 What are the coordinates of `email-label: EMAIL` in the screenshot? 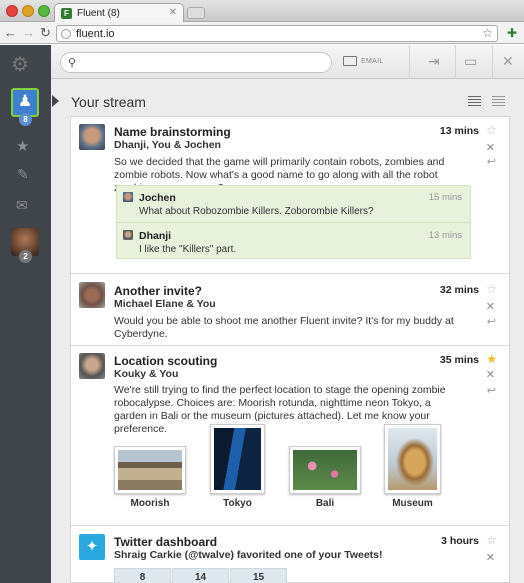 It's located at (372, 61).